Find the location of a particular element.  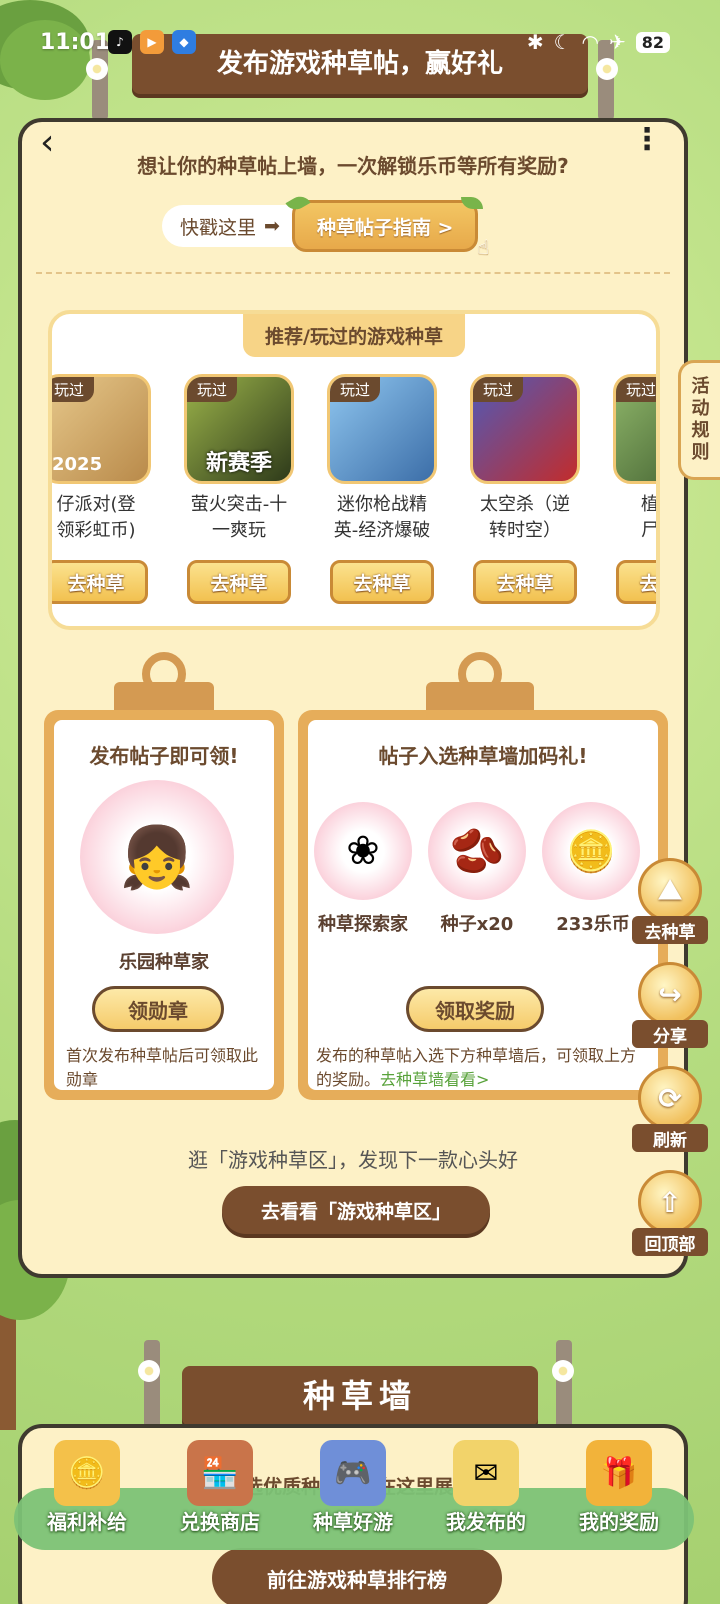

refresh-icon: ⟳ is located at coordinates (670, 1098).